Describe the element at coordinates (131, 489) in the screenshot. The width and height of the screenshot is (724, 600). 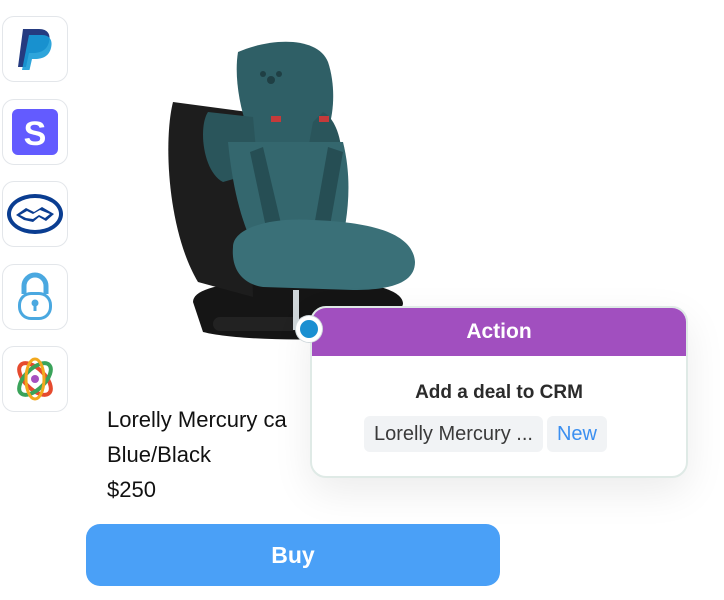
I see `product-price: $250` at that location.